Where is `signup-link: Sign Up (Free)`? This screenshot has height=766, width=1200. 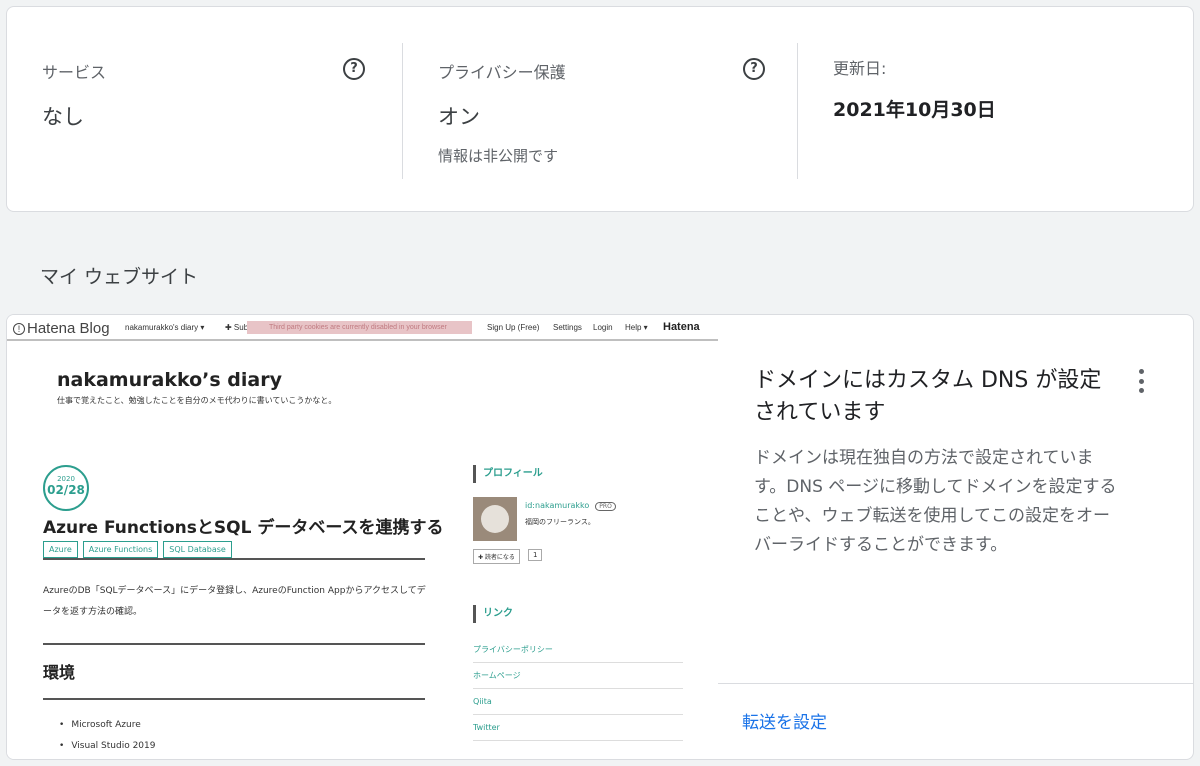 signup-link: Sign Up (Free) is located at coordinates (513, 327).